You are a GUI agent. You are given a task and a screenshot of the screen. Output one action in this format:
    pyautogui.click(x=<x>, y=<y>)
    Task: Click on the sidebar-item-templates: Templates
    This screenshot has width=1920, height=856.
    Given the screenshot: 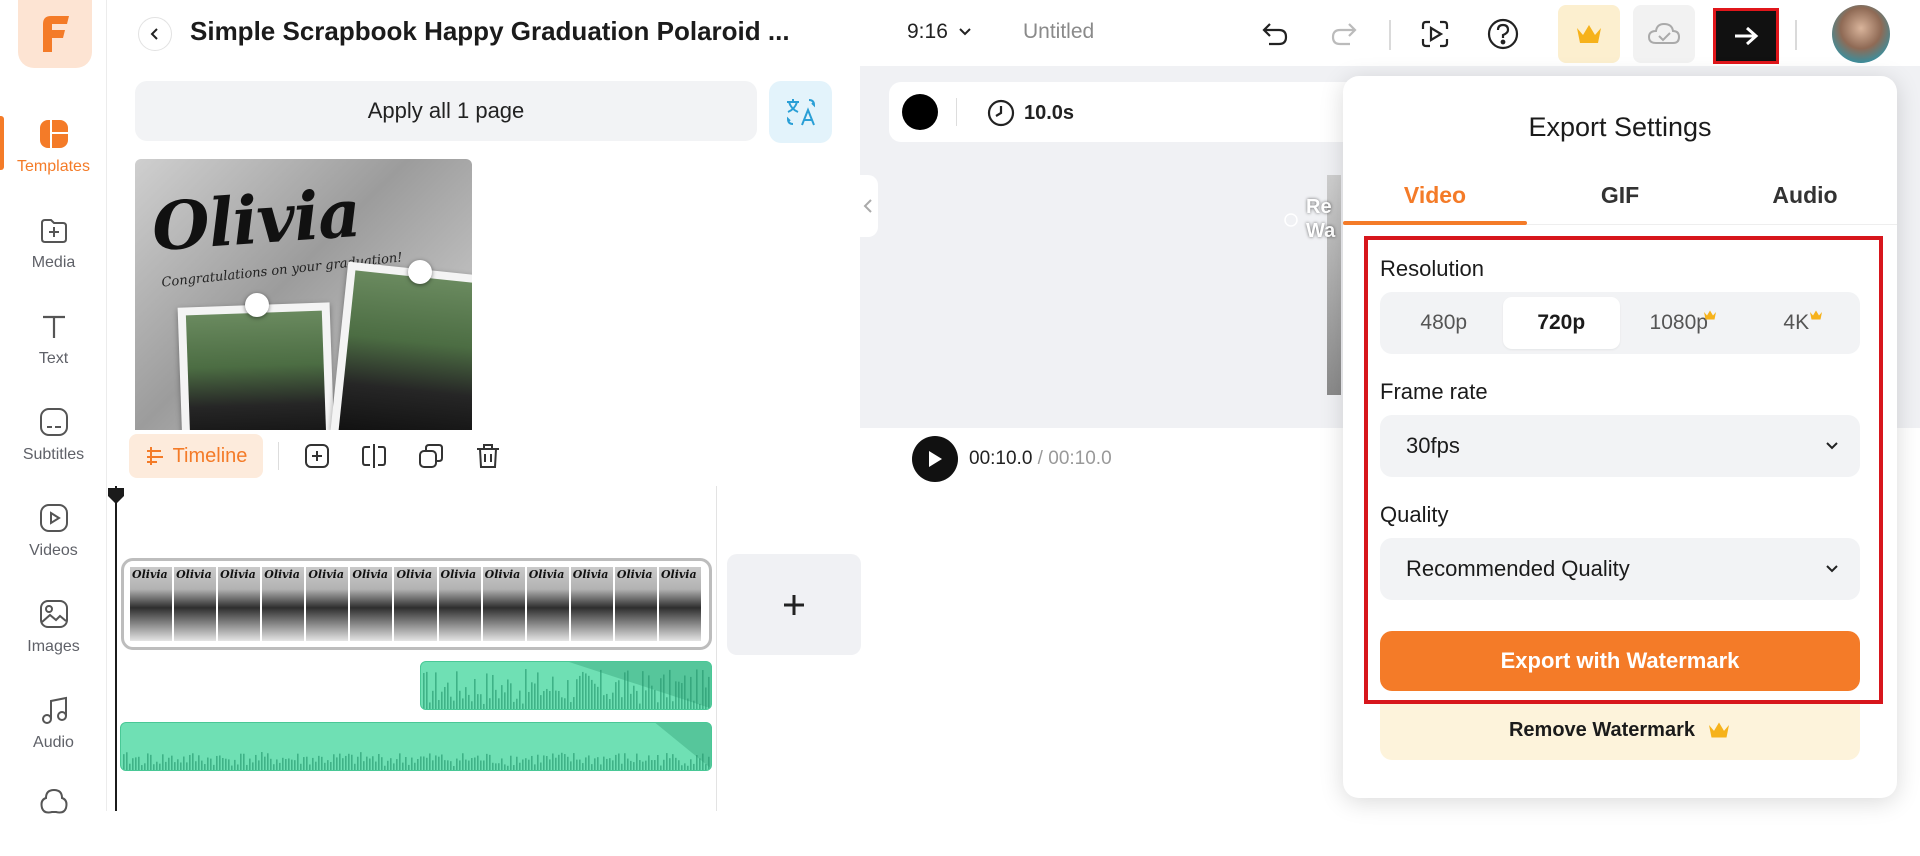 What is the action you would take?
    pyautogui.click(x=53, y=146)
    